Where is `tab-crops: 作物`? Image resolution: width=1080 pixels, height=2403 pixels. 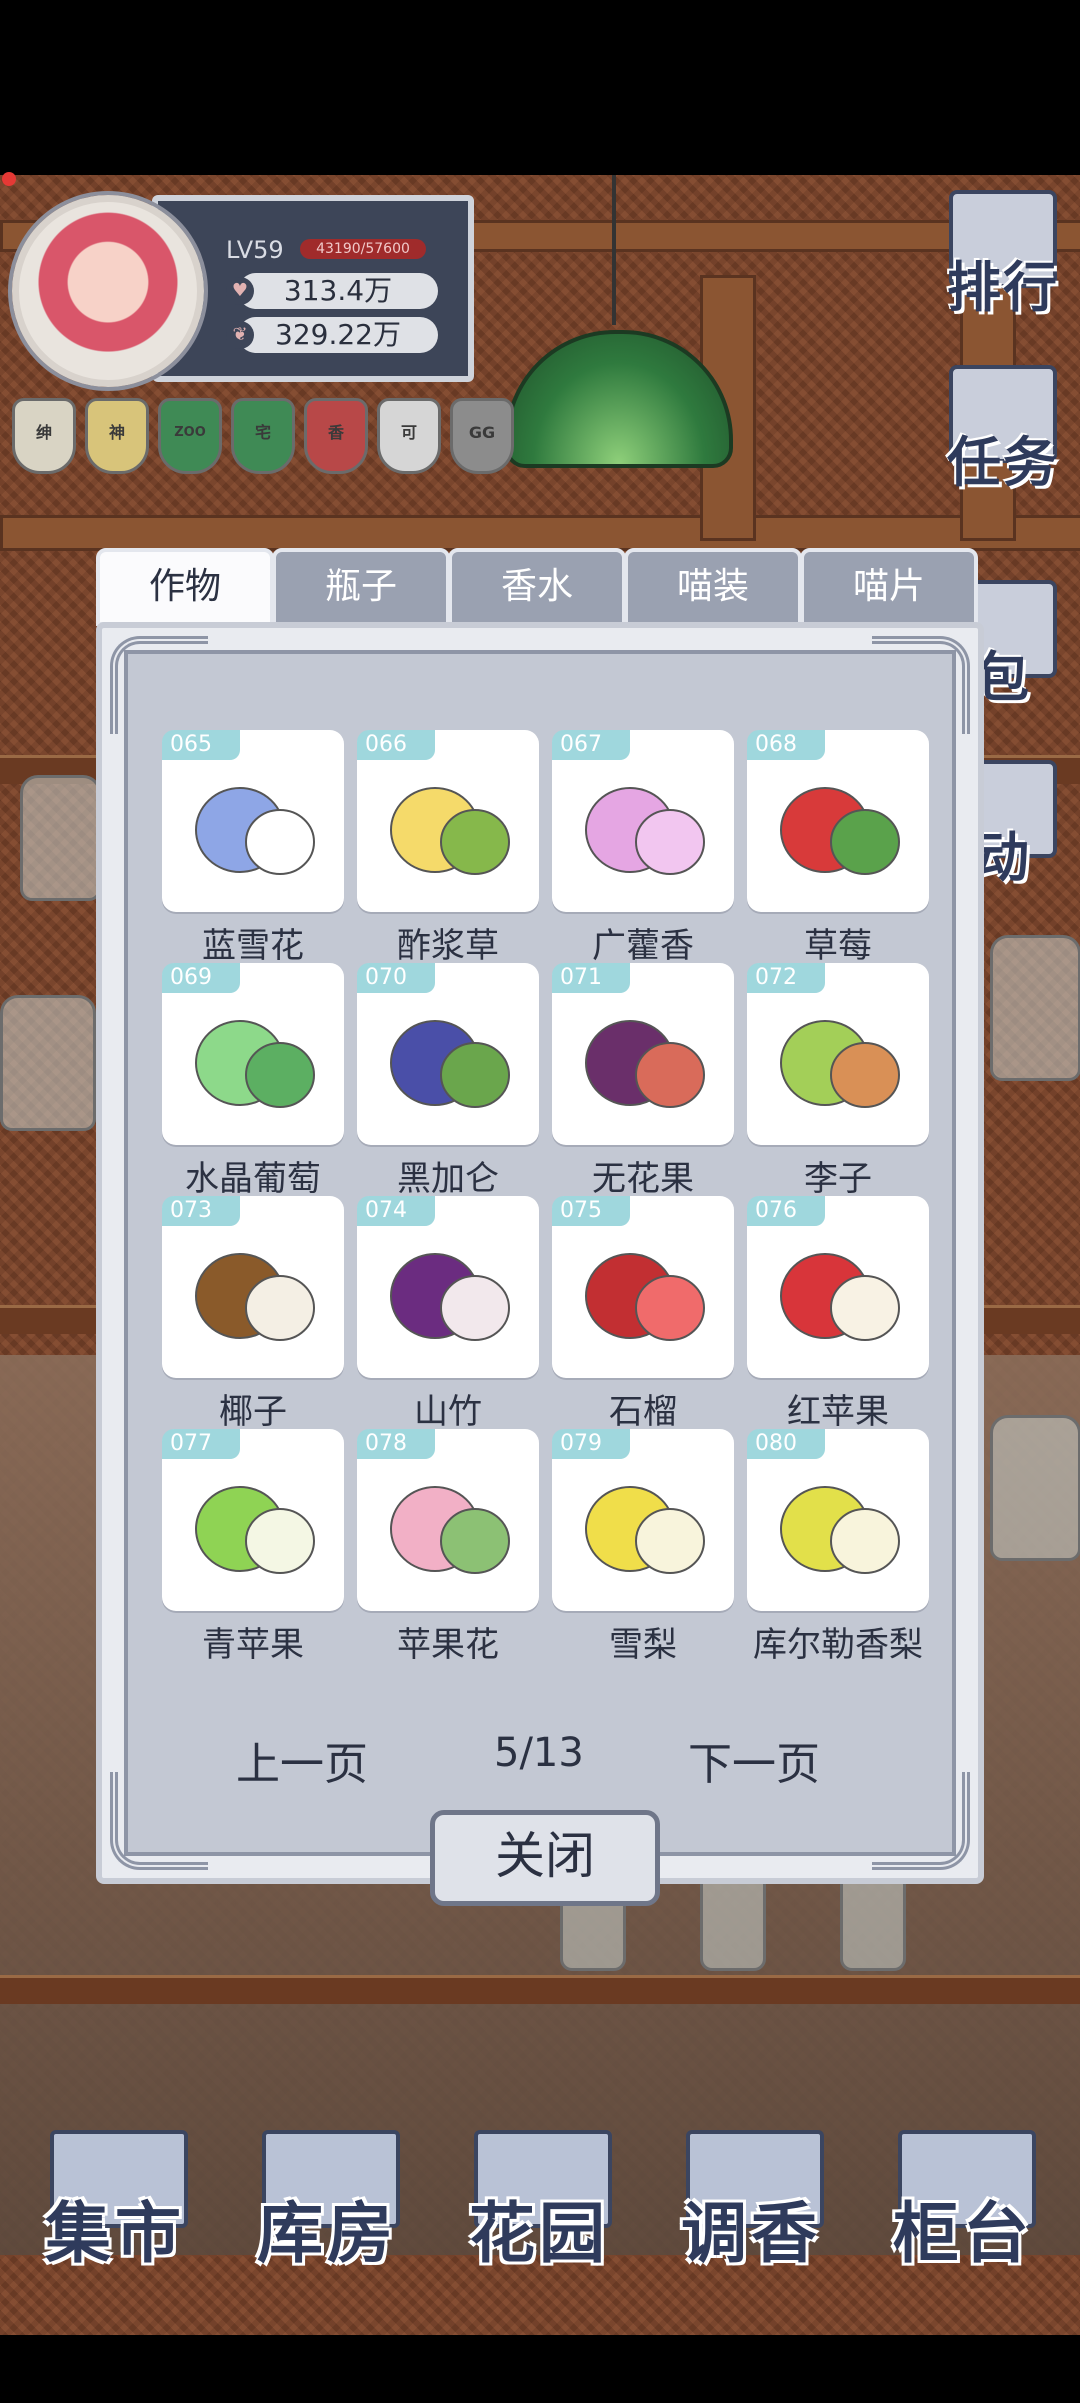 tab-crops: 作物 is located at coordinates (185, 587).